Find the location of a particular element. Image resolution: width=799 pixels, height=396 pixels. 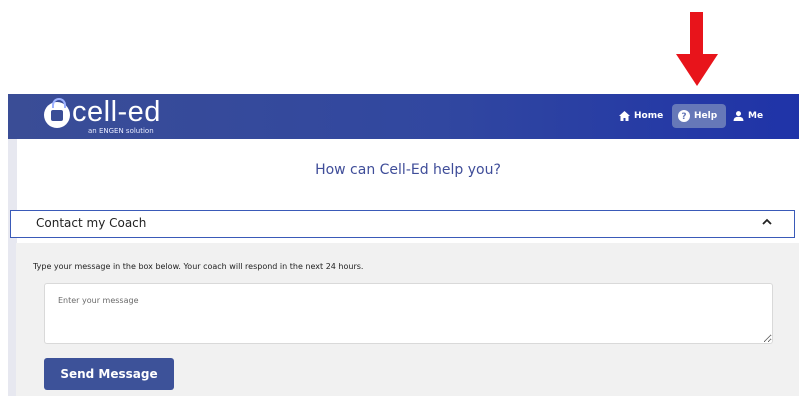

nav-home-link: Home is located at coordinates (641, 116).